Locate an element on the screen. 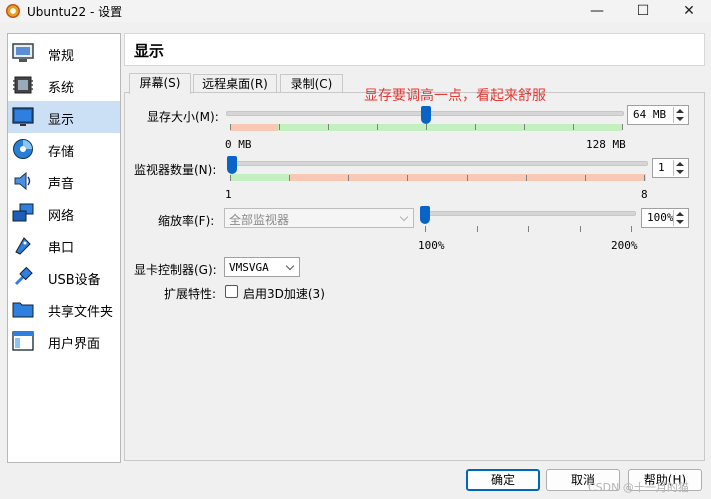 Image resolution: width=711 pixels, height=499 pixels. sidebar-item-label: 存储 is located at coordinates (61, 152).